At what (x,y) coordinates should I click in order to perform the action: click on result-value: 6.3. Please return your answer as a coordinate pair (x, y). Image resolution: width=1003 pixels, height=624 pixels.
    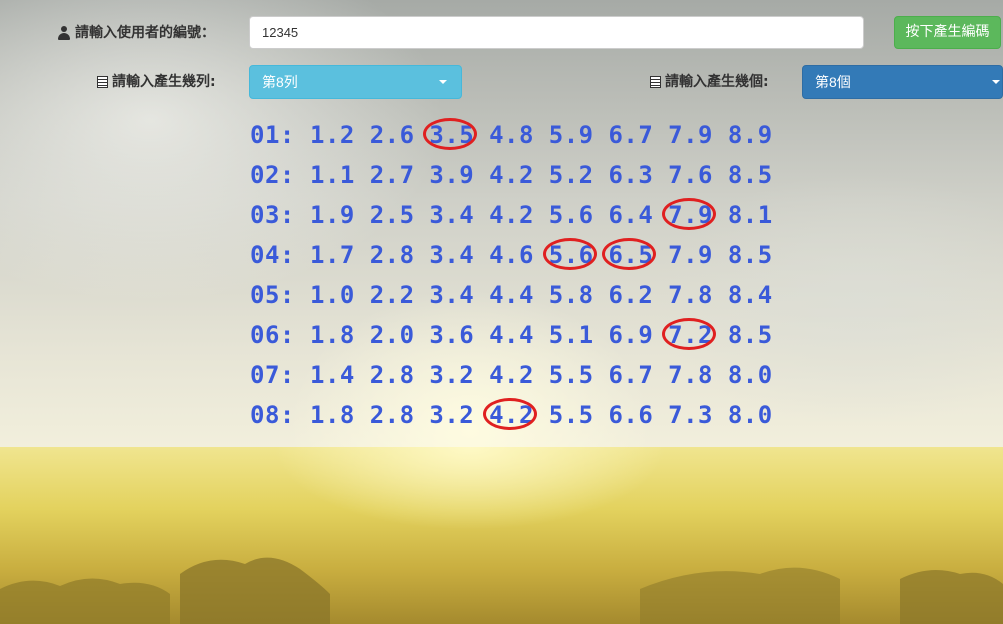
    Looking at the image, I should click on (631, 175).